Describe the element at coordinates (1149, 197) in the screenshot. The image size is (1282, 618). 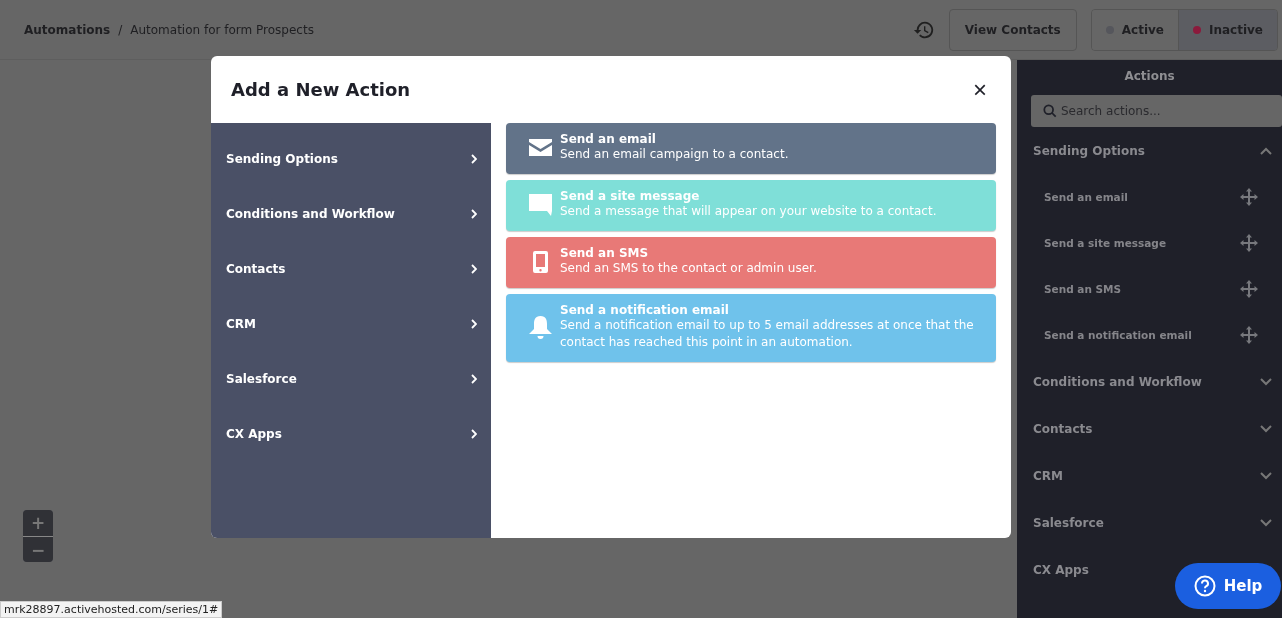
I see `sidebar-action-item: Send an email` at that location.